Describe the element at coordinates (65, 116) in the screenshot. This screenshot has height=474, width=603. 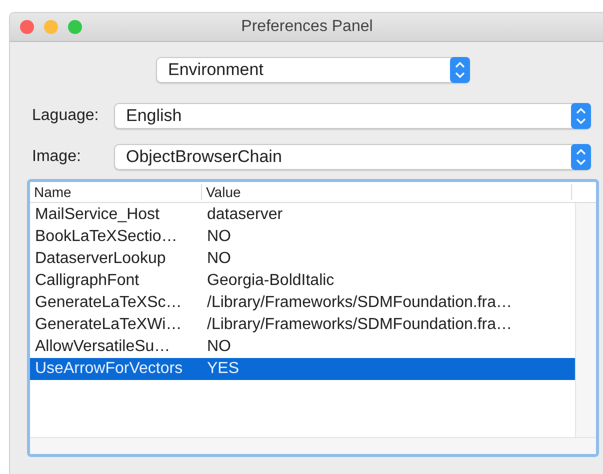
I see `field-label: Laguage:` at that location.